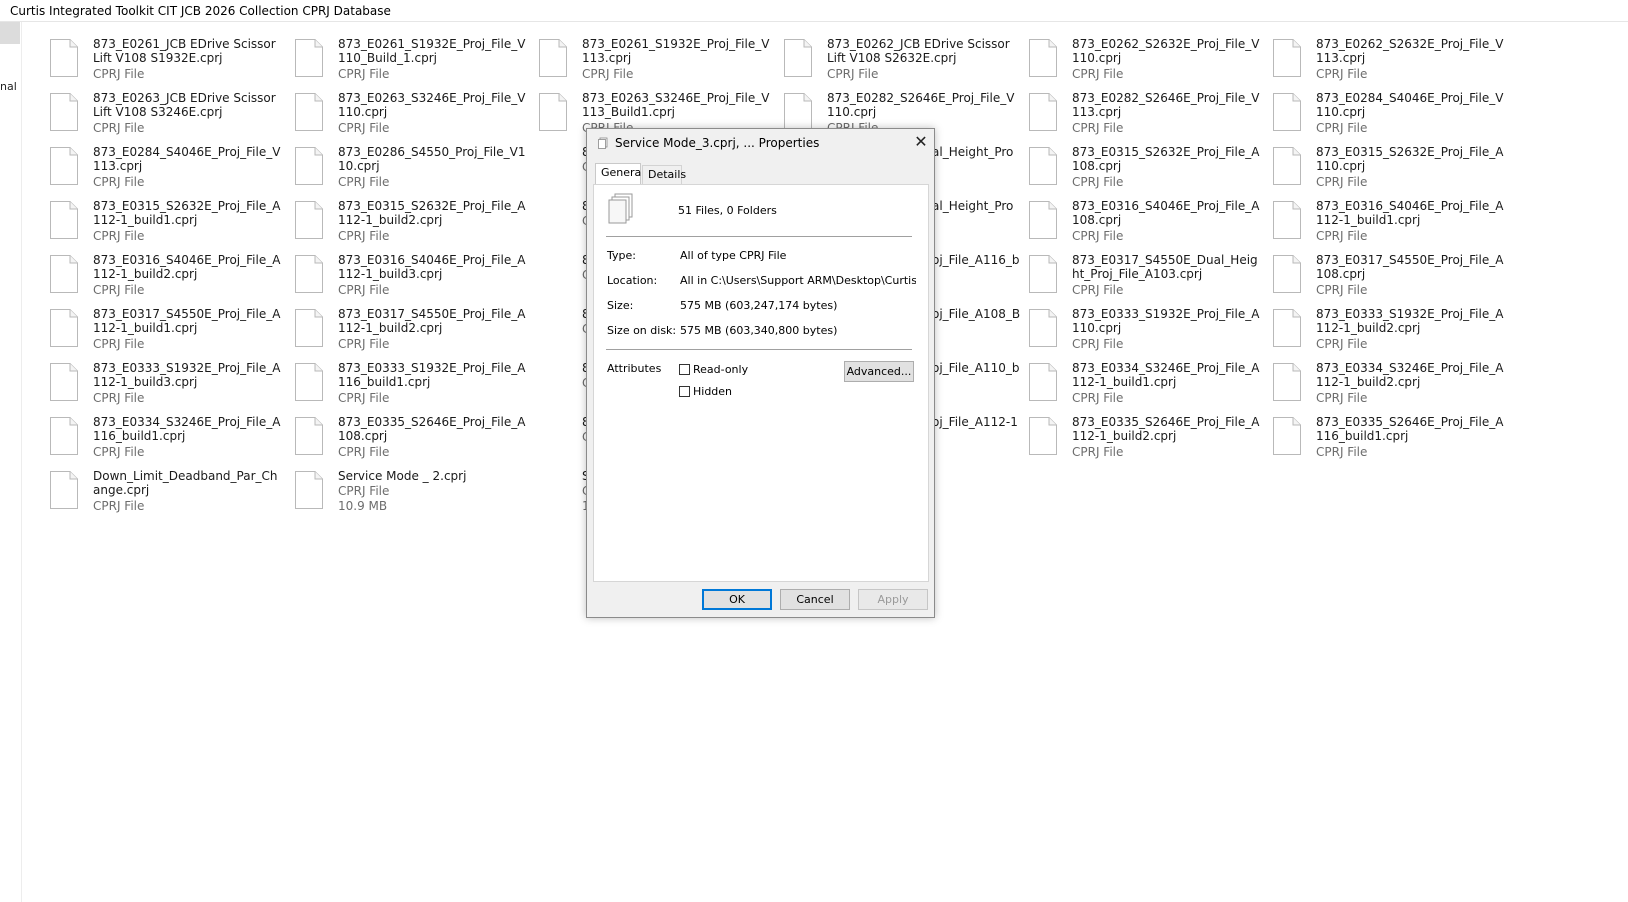  I want to click on nav-item-label: nal, so click(8, 86).